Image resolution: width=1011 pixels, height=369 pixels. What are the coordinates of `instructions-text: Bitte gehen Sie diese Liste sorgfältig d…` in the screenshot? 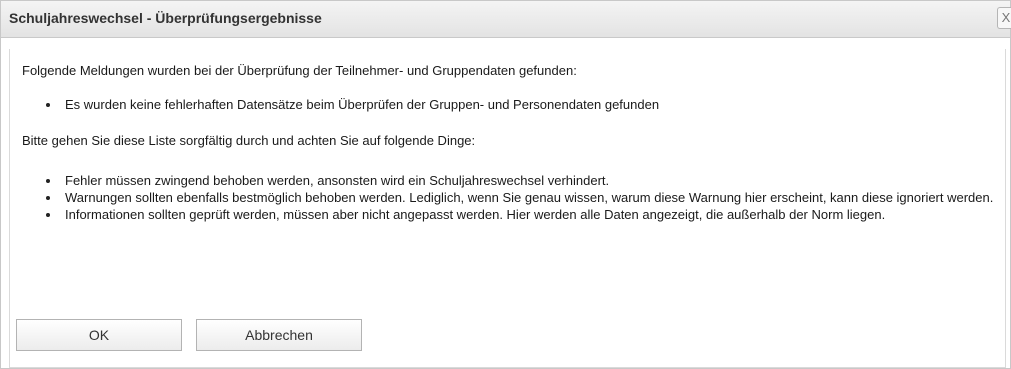 It's located at (249, 140).